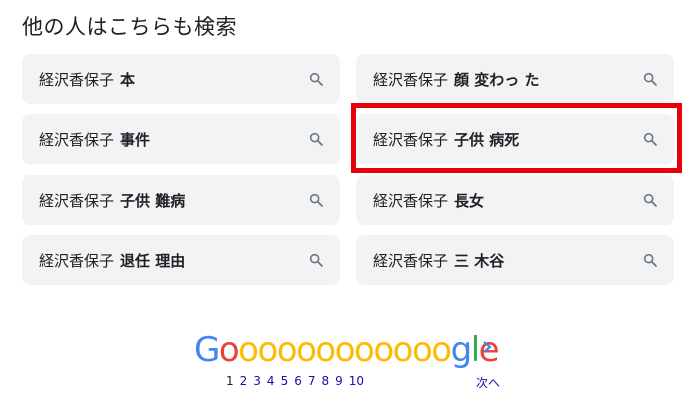 This screenshot has width=695, height=411. I want to click on chip-label: 経沢香保子本, so click(87, 79).